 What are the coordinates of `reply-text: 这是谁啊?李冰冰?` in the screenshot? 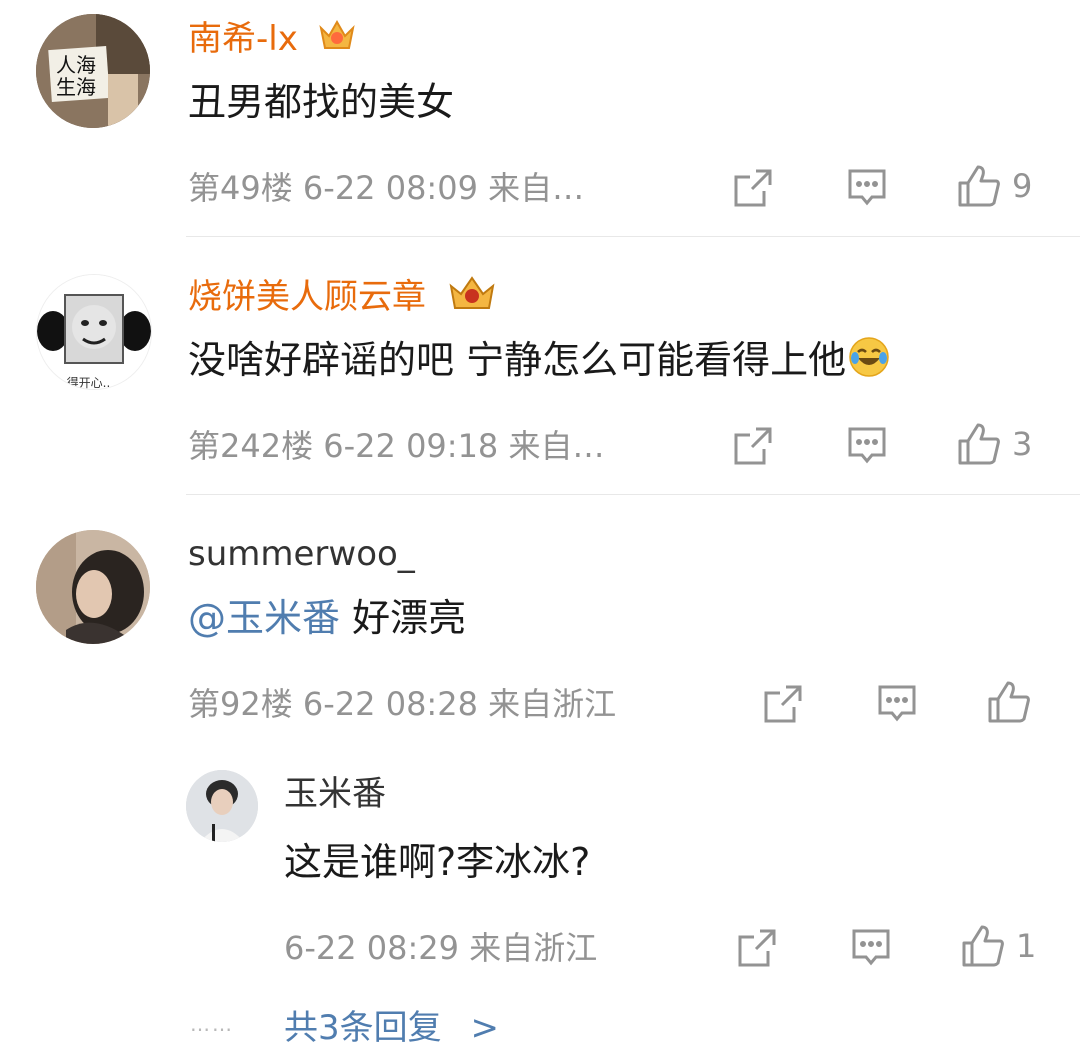 It's located at (437, 862).